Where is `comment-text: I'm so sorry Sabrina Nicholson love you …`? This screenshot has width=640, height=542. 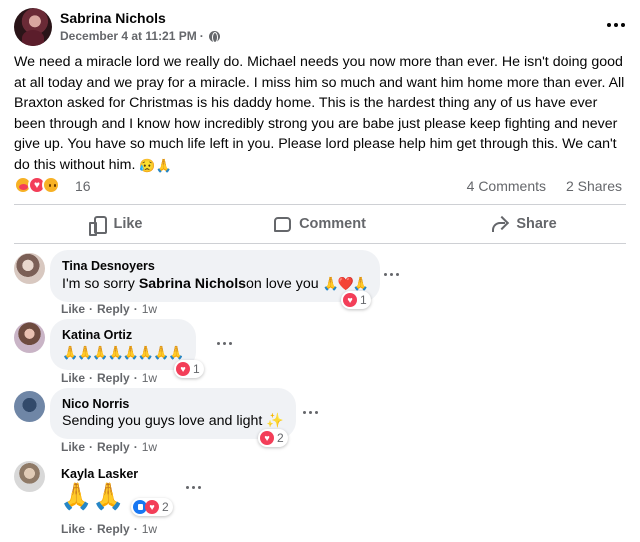
comment-text: I'm so sorry Sabrina Nicholson love you … is located at coordinates (216, 284).